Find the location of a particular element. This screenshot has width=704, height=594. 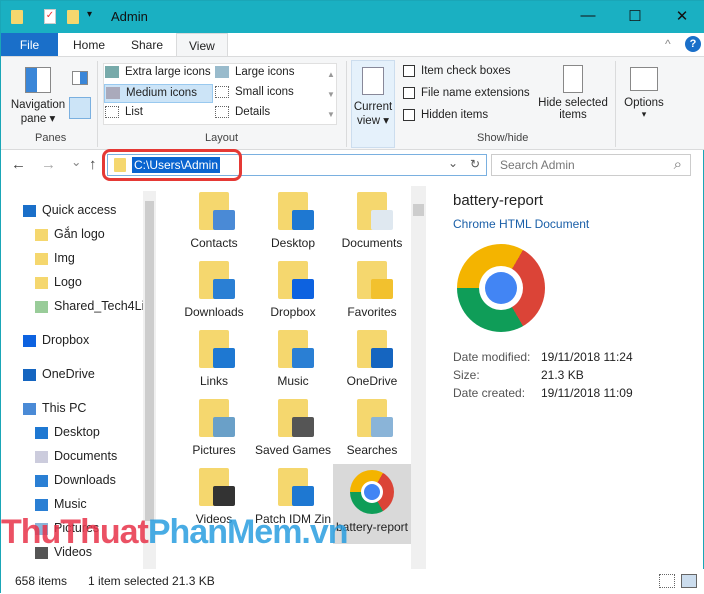

item-check-boxes-checkbox: Item check boxes is located at coordinates (456, 71).